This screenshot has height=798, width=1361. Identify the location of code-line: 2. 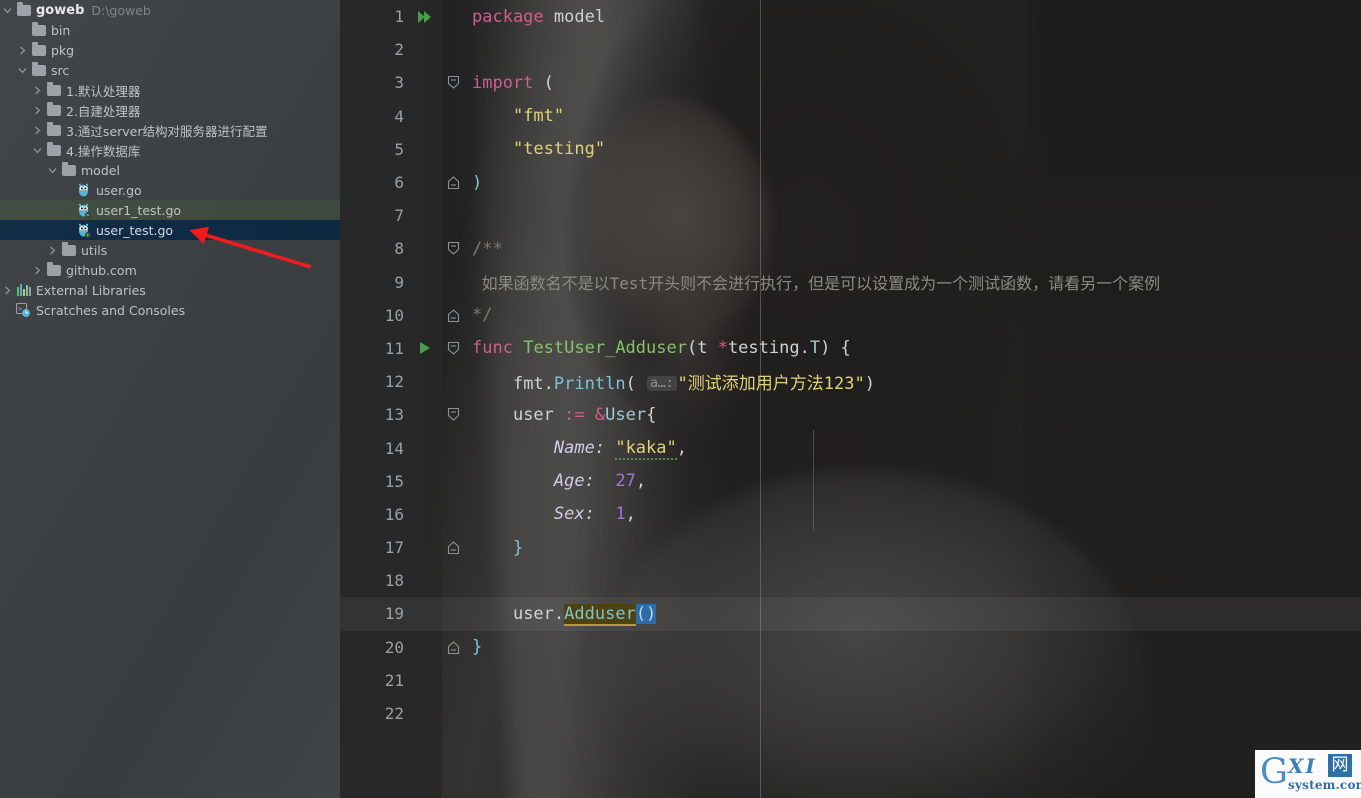
(850, 49).